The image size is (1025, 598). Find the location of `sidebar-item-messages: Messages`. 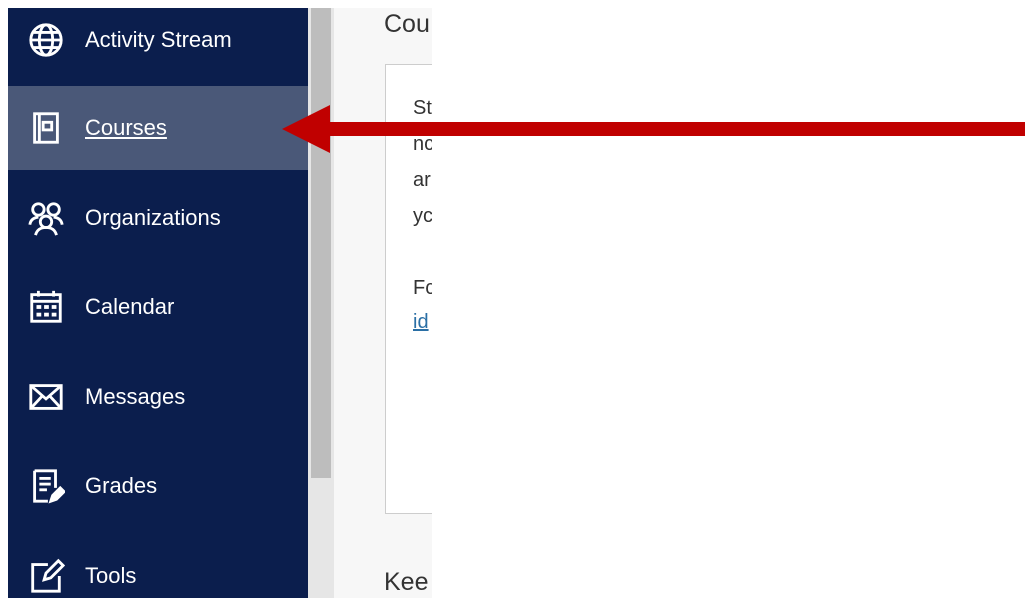

sidebar-item-messages: Messages is located at coordinates (158, 397).